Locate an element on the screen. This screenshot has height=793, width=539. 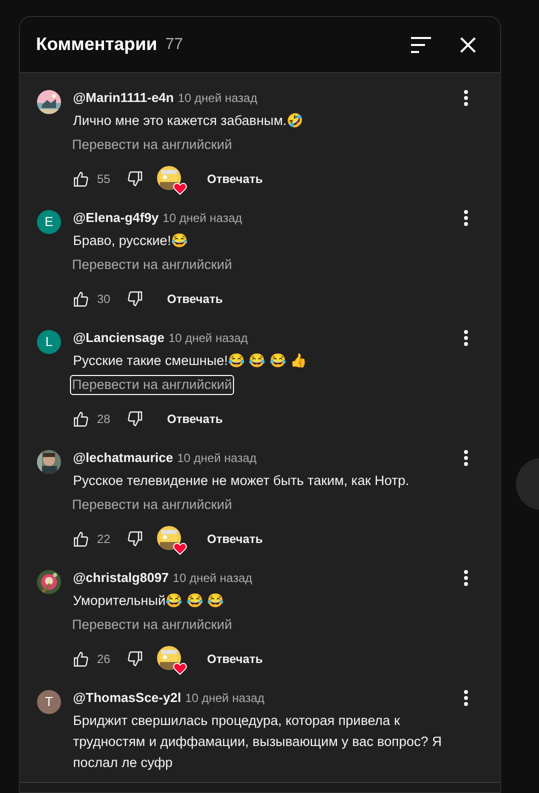
comment-text: Уморительный😂 😂 😂 is located at coordinates (149, 601).